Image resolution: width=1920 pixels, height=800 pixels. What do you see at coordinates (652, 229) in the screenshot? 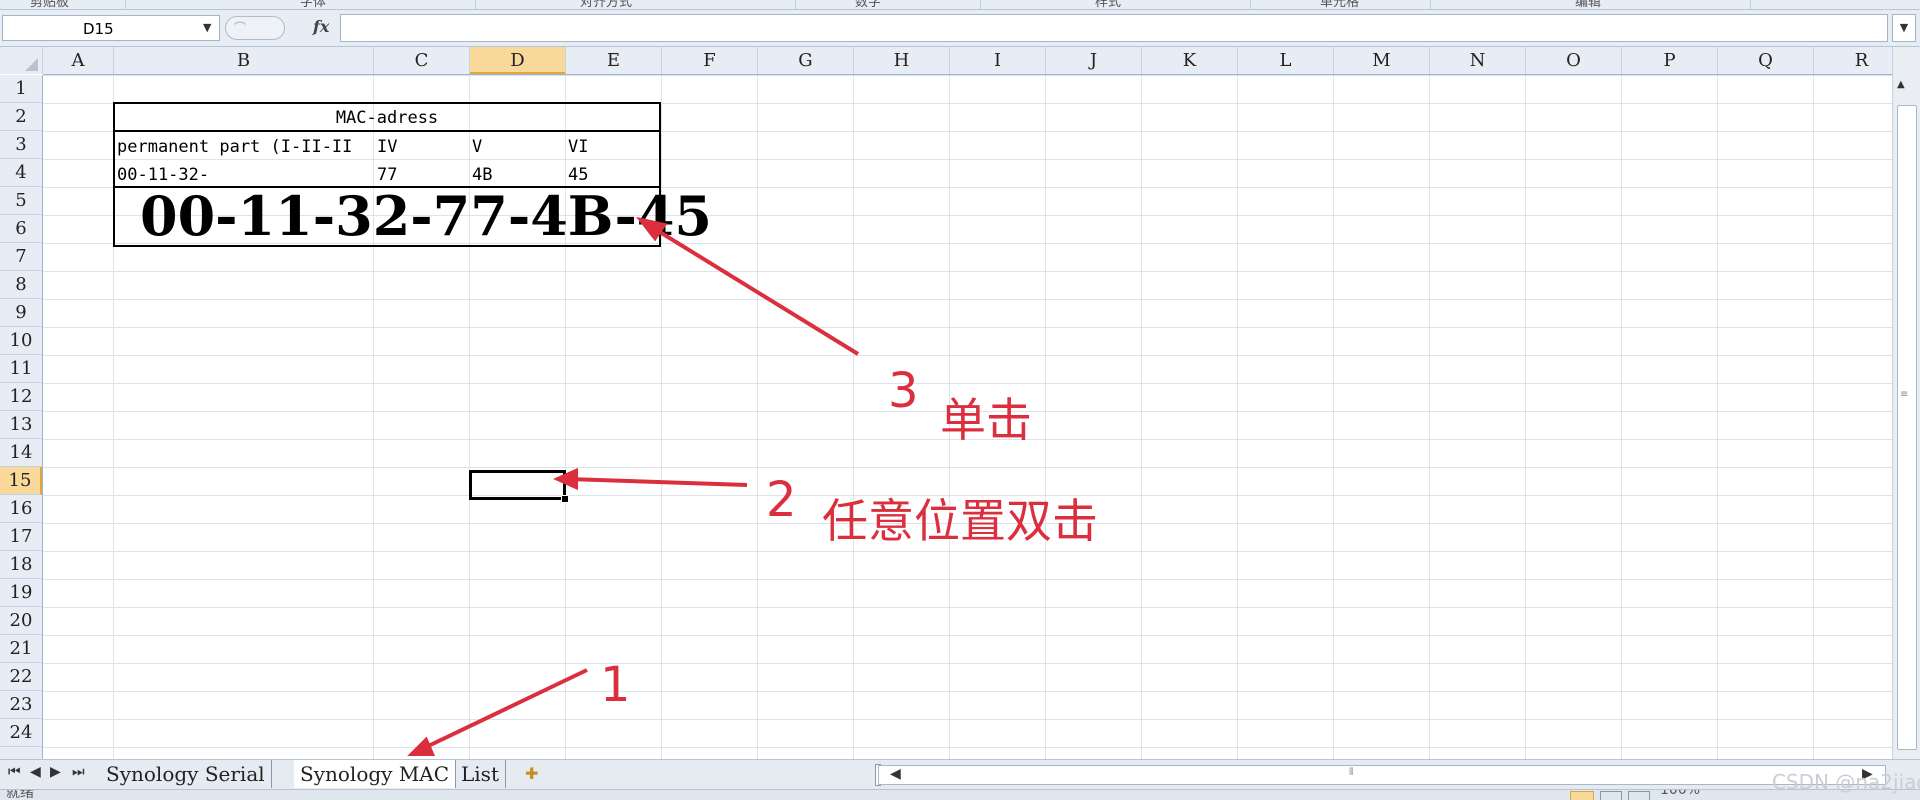
I see `arrowhead-step3` at bounding box center [652, 229].